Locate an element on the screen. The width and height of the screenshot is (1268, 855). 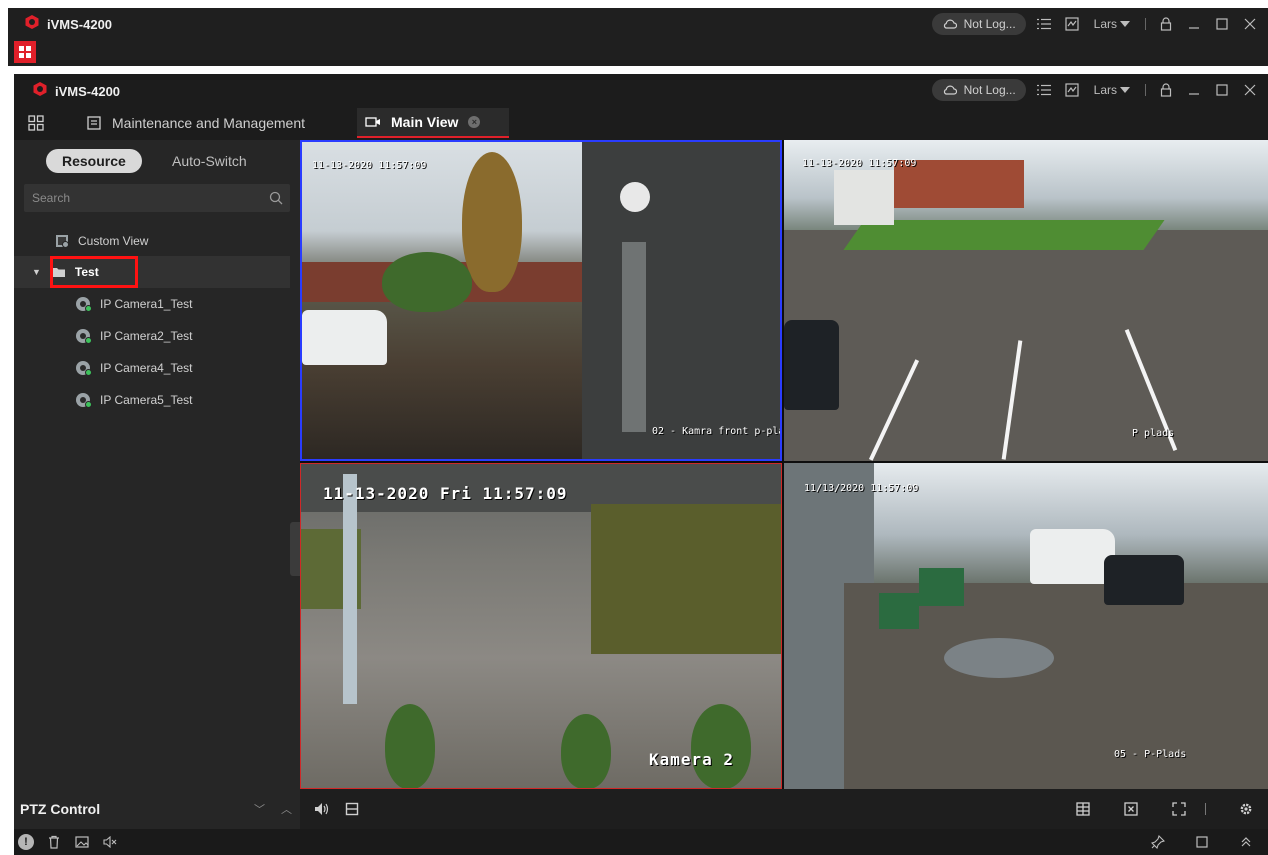
camera-label: IP Camera1_Test is located at coordinates (146, 304).